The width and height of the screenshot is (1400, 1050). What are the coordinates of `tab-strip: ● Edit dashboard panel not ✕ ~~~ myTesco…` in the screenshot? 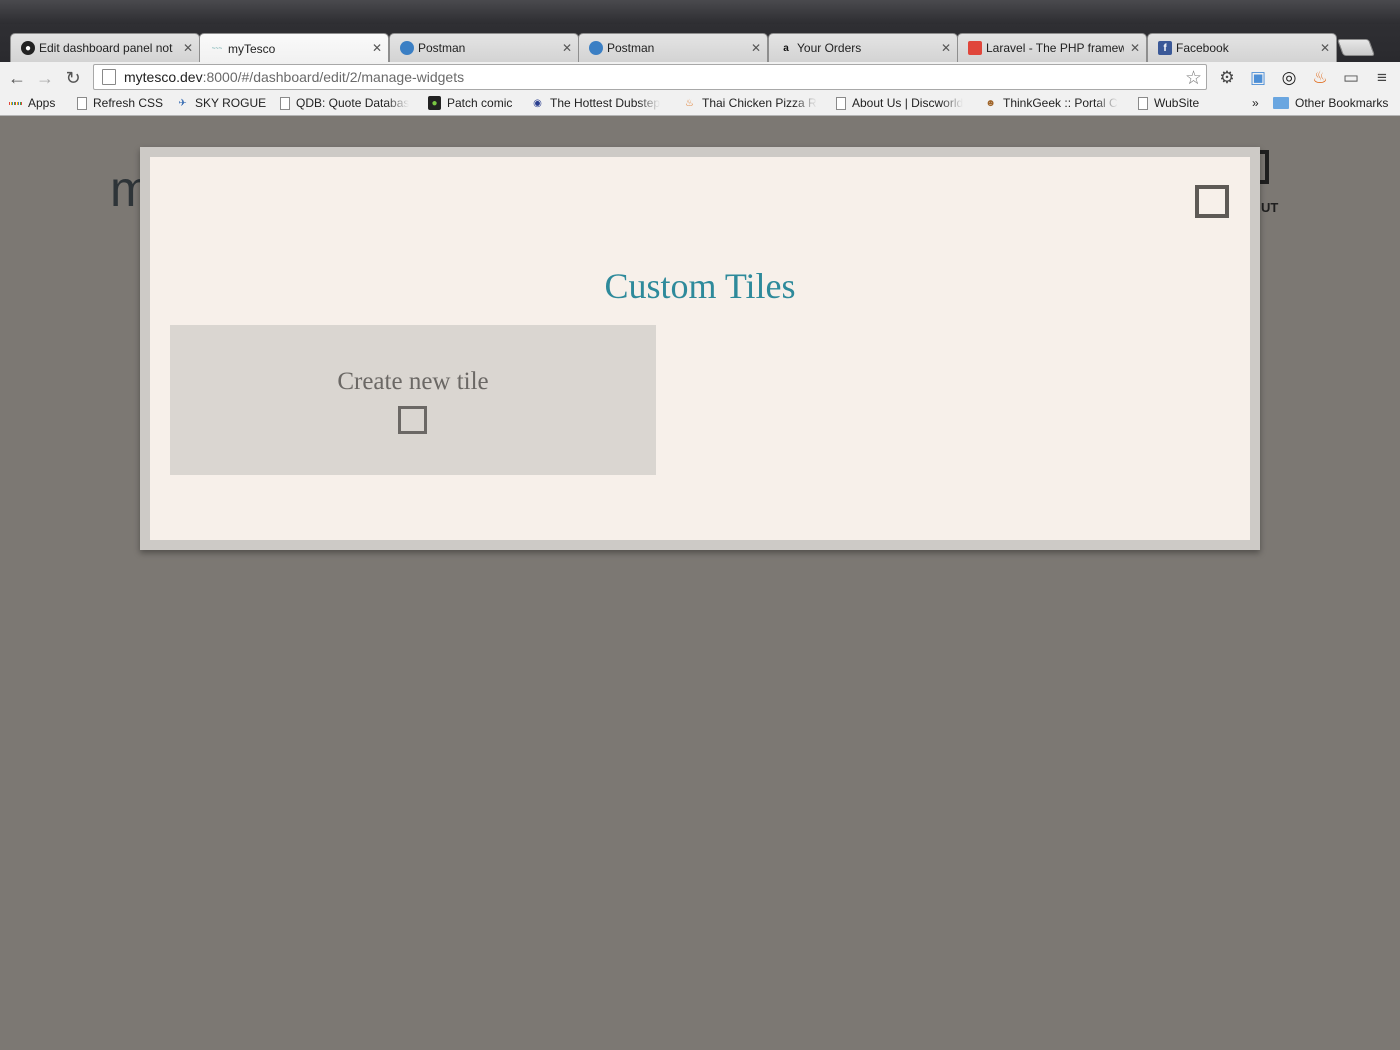 It's located at (700, 43).